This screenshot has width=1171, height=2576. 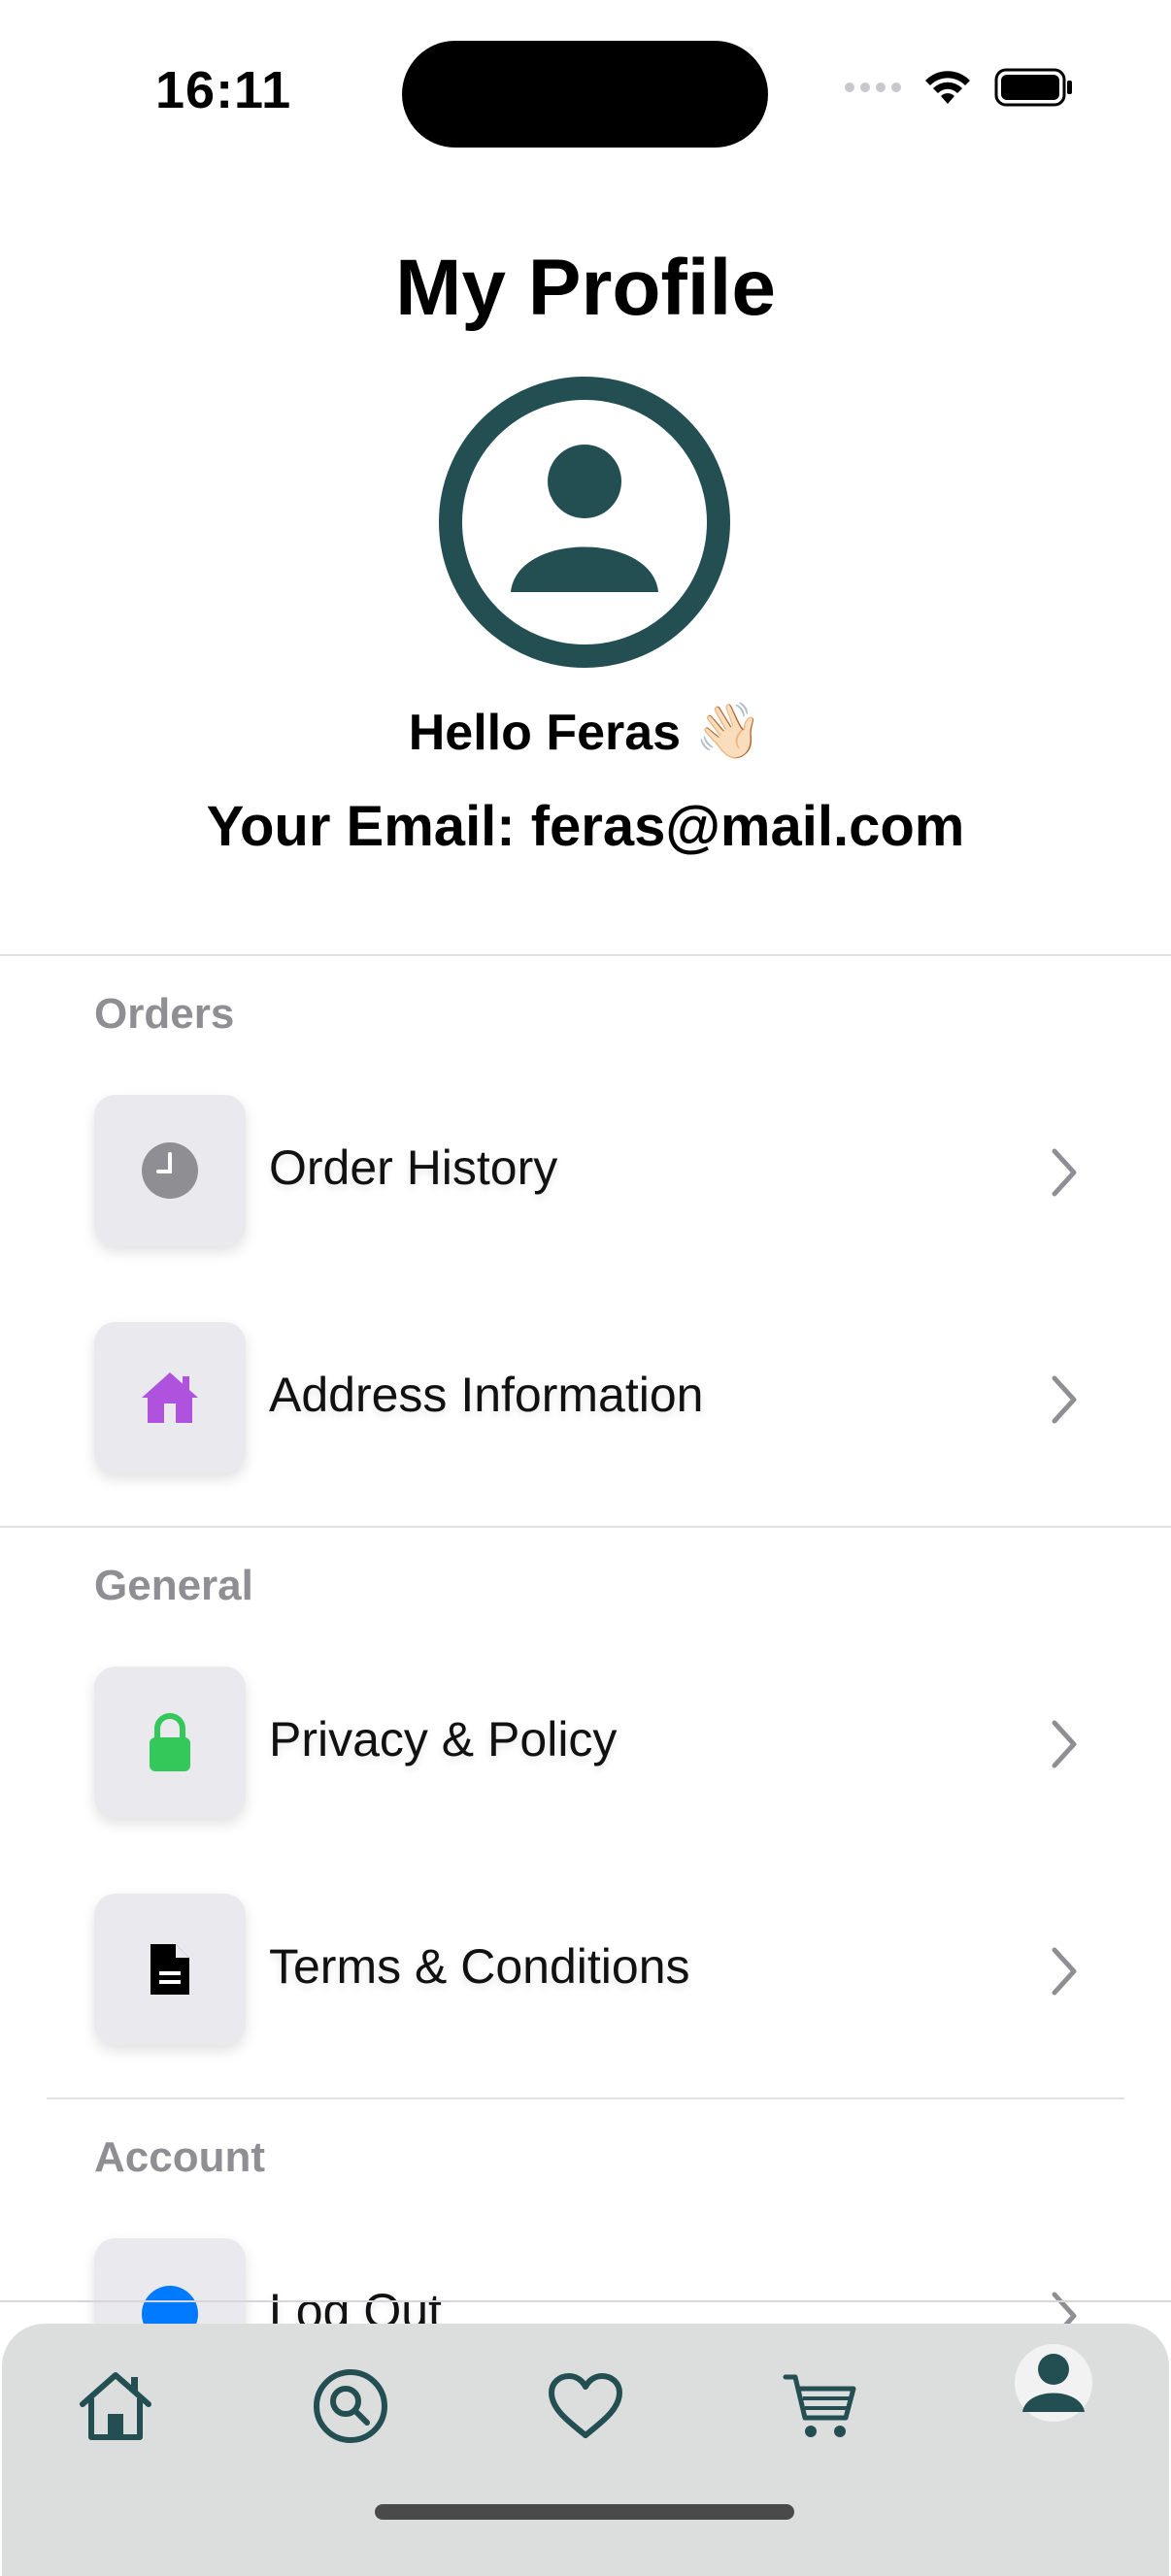 I want to click on document-icon, so click(x=170, y=1969).